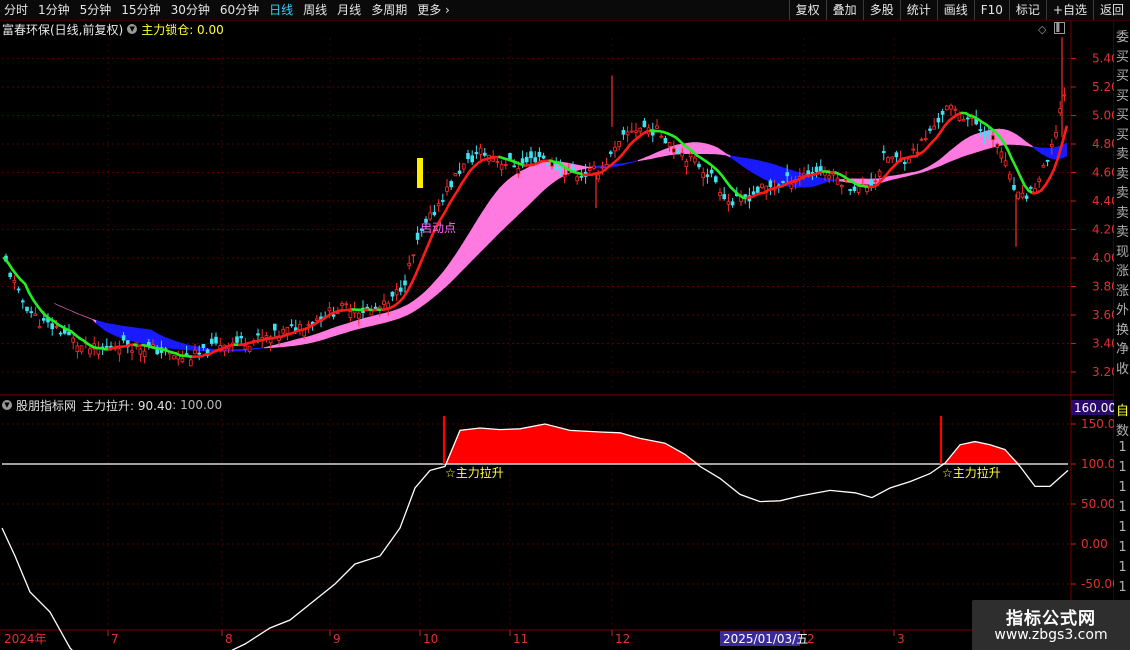 The image size is (1130, 650). Describe the element at coordinates (1059, 28) in the screenshot. I see `panel-toggle-icon: ▌` at that location.